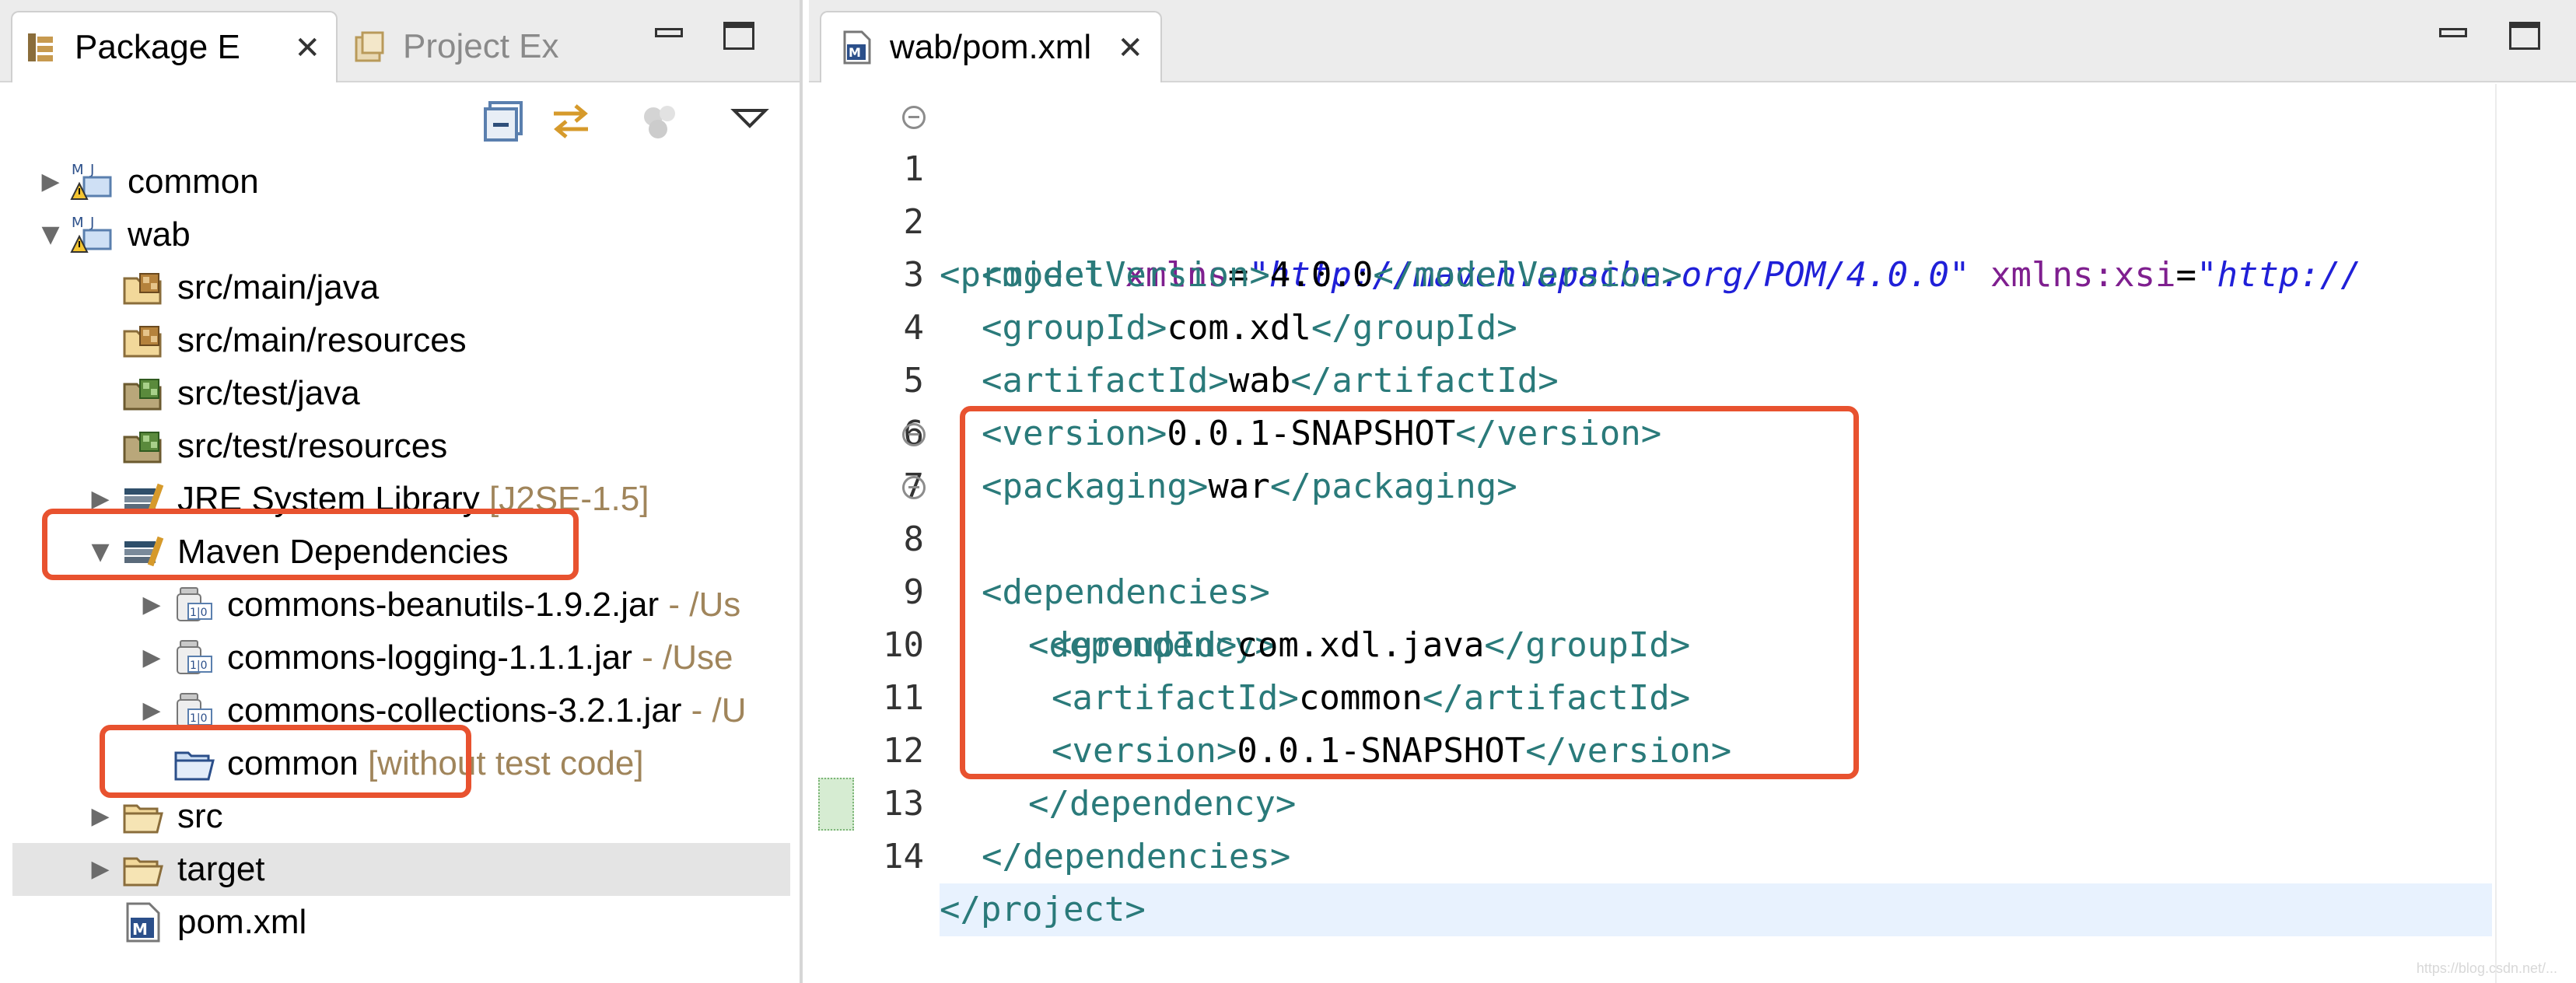 The image size is (2576, 983). I want to click on tree-item-src-test-java: src/test/java, so click(401, 393).